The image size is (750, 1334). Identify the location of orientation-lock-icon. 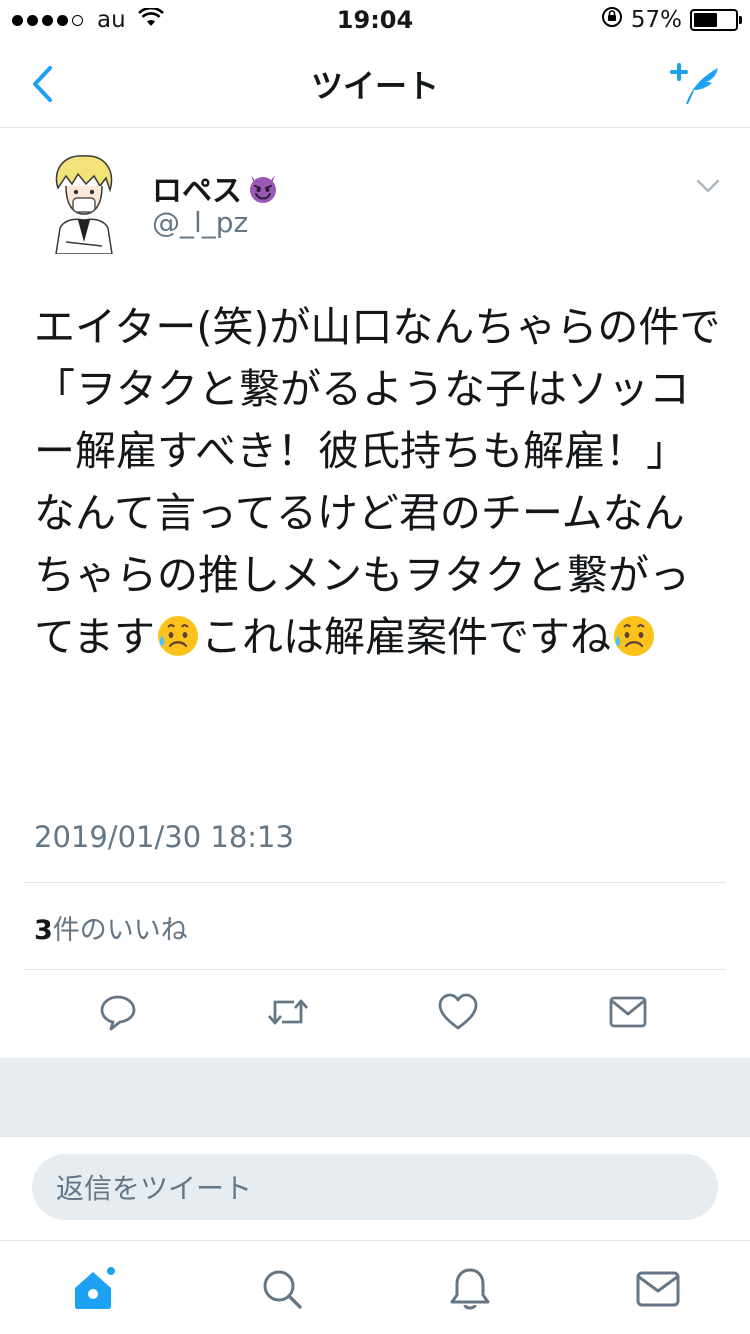
(612, 20).